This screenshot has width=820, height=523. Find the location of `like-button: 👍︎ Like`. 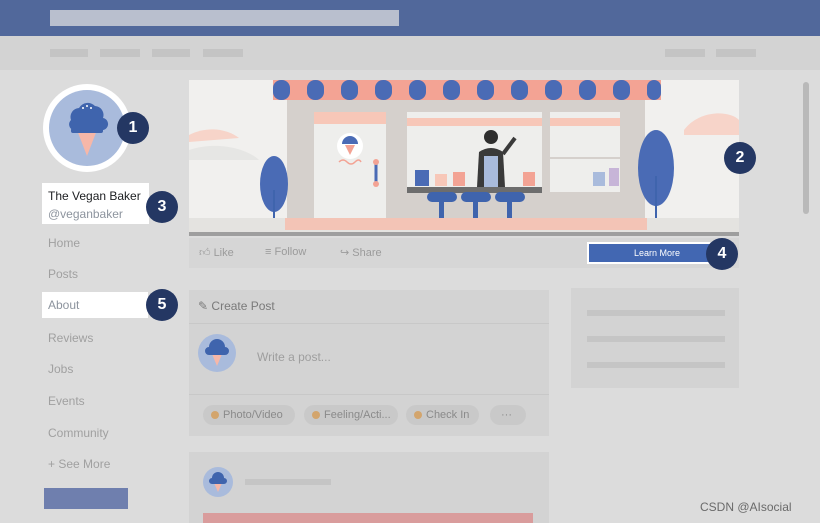

like-button: 👍︎ Like is located at coordinates (216, 252).